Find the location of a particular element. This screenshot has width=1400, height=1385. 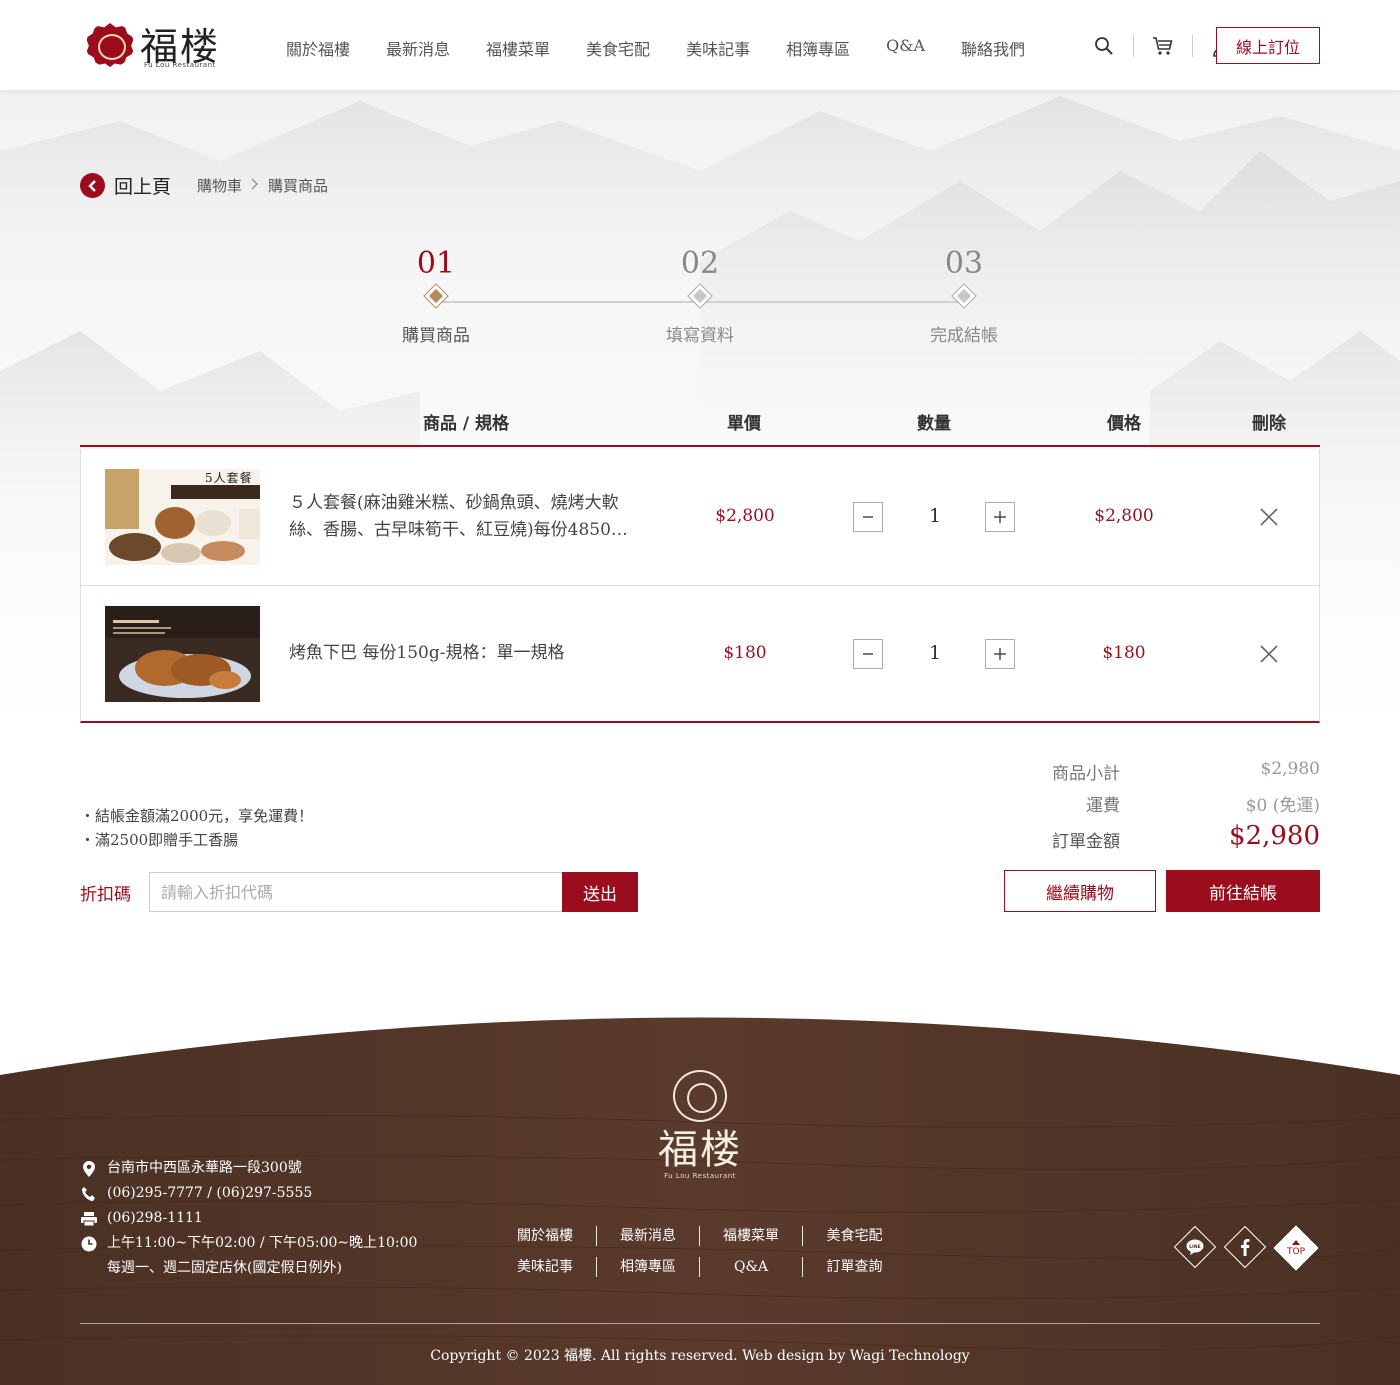

phone-icon is located at coordinates (89, 1193).